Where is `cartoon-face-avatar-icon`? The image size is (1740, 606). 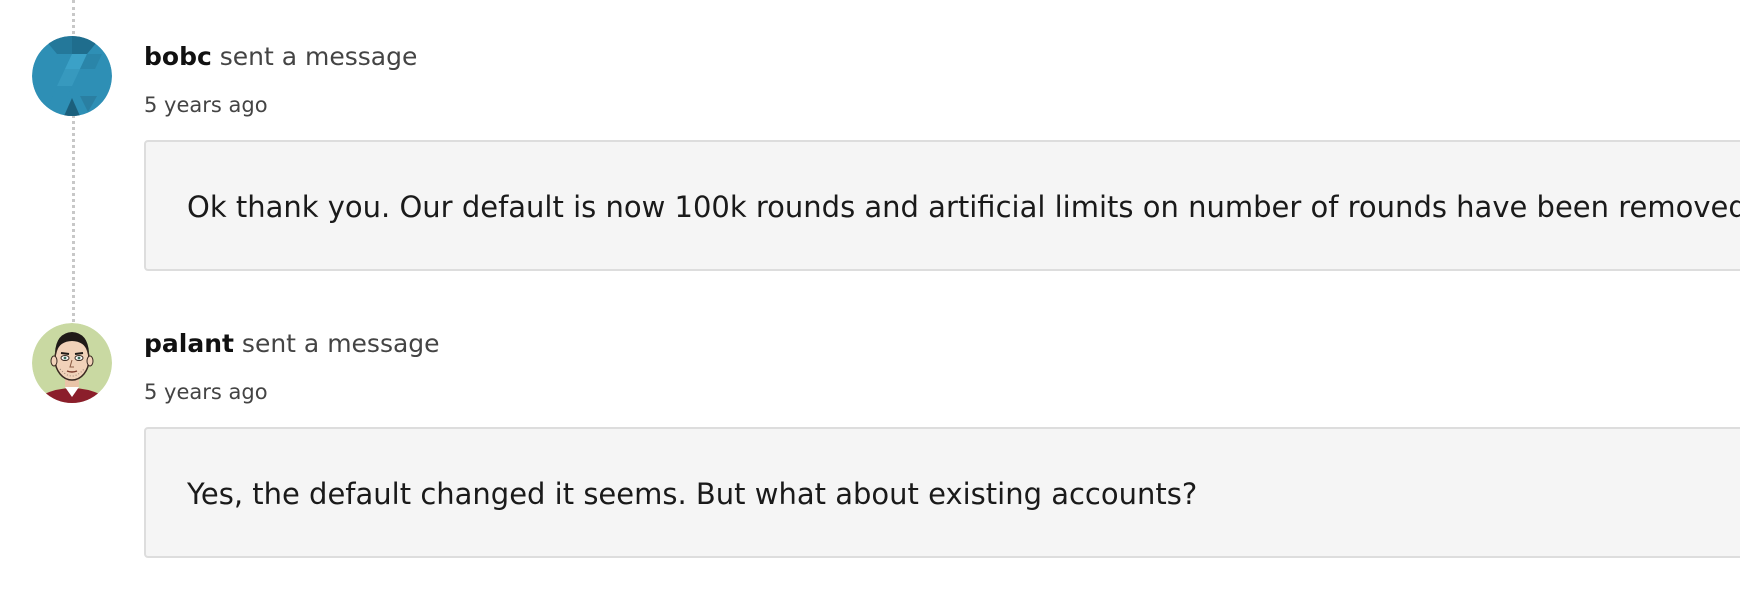 cartoon-face-avatar-icon is located at coordinates (72, 363).